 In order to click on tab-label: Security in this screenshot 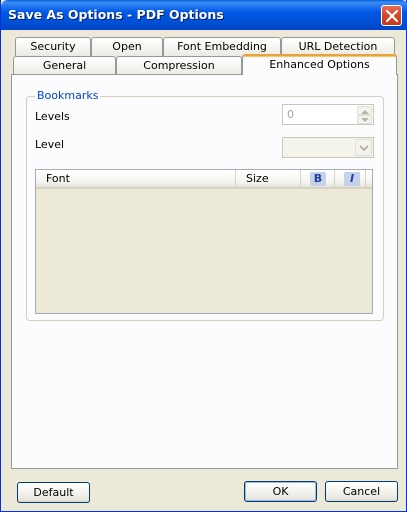, I will do `click(53, 46)`.